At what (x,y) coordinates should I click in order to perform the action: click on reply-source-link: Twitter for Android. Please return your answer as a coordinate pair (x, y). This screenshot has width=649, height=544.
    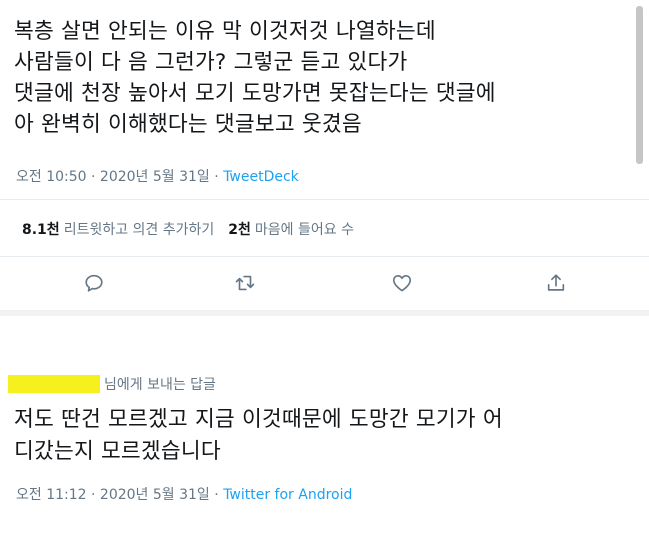
    Looking at the image, I should click on (287, 495).